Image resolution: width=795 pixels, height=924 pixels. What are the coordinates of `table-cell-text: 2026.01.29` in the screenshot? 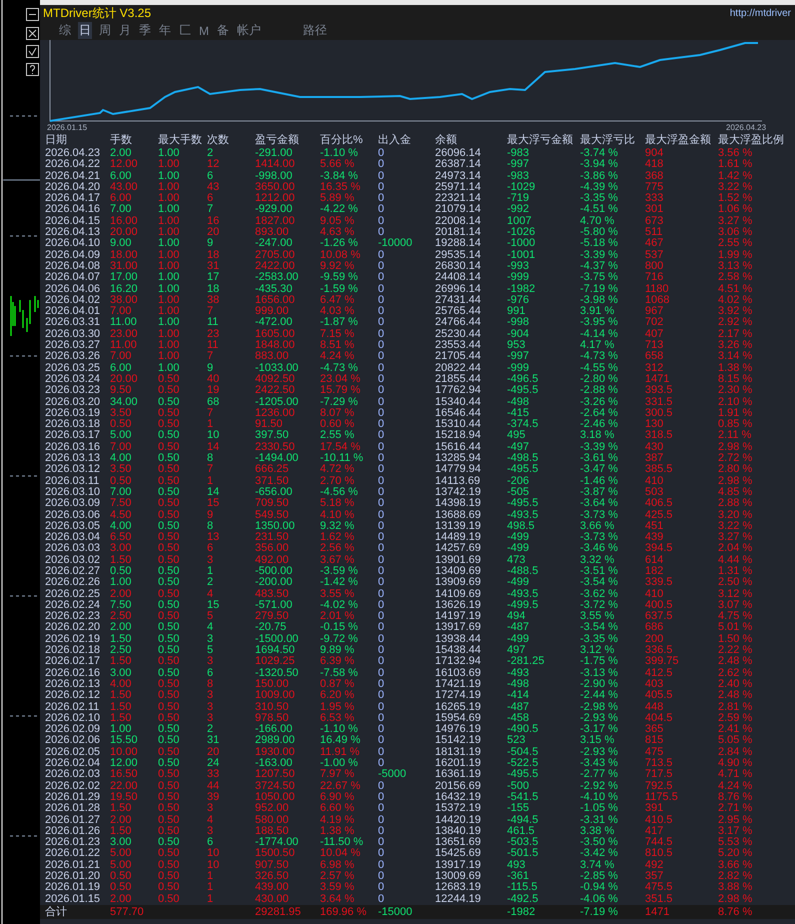 It's located at (73, 797).